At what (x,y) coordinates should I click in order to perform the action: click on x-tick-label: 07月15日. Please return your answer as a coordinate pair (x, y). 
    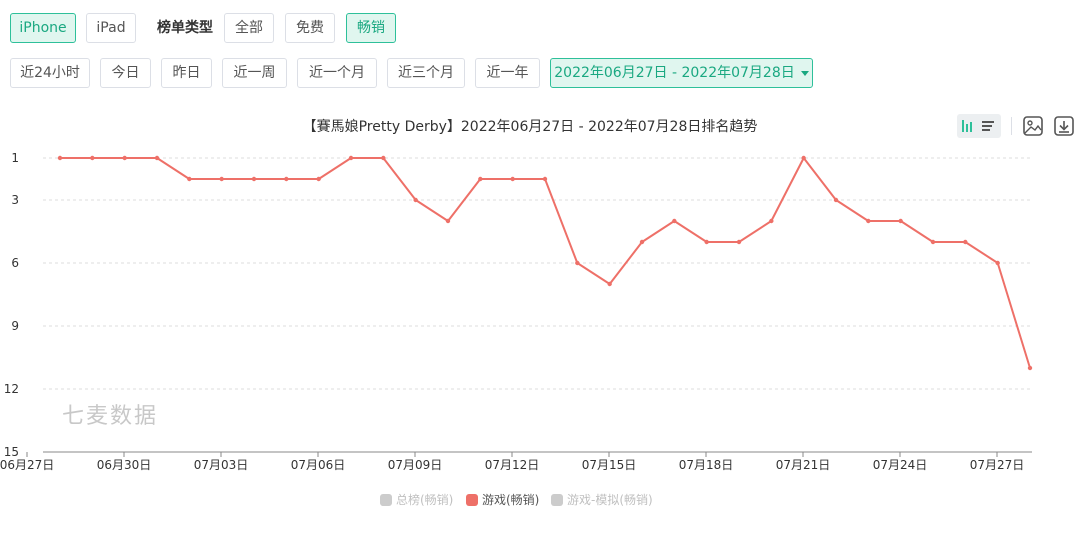
    Looking at the image, I should click on (609, 465).